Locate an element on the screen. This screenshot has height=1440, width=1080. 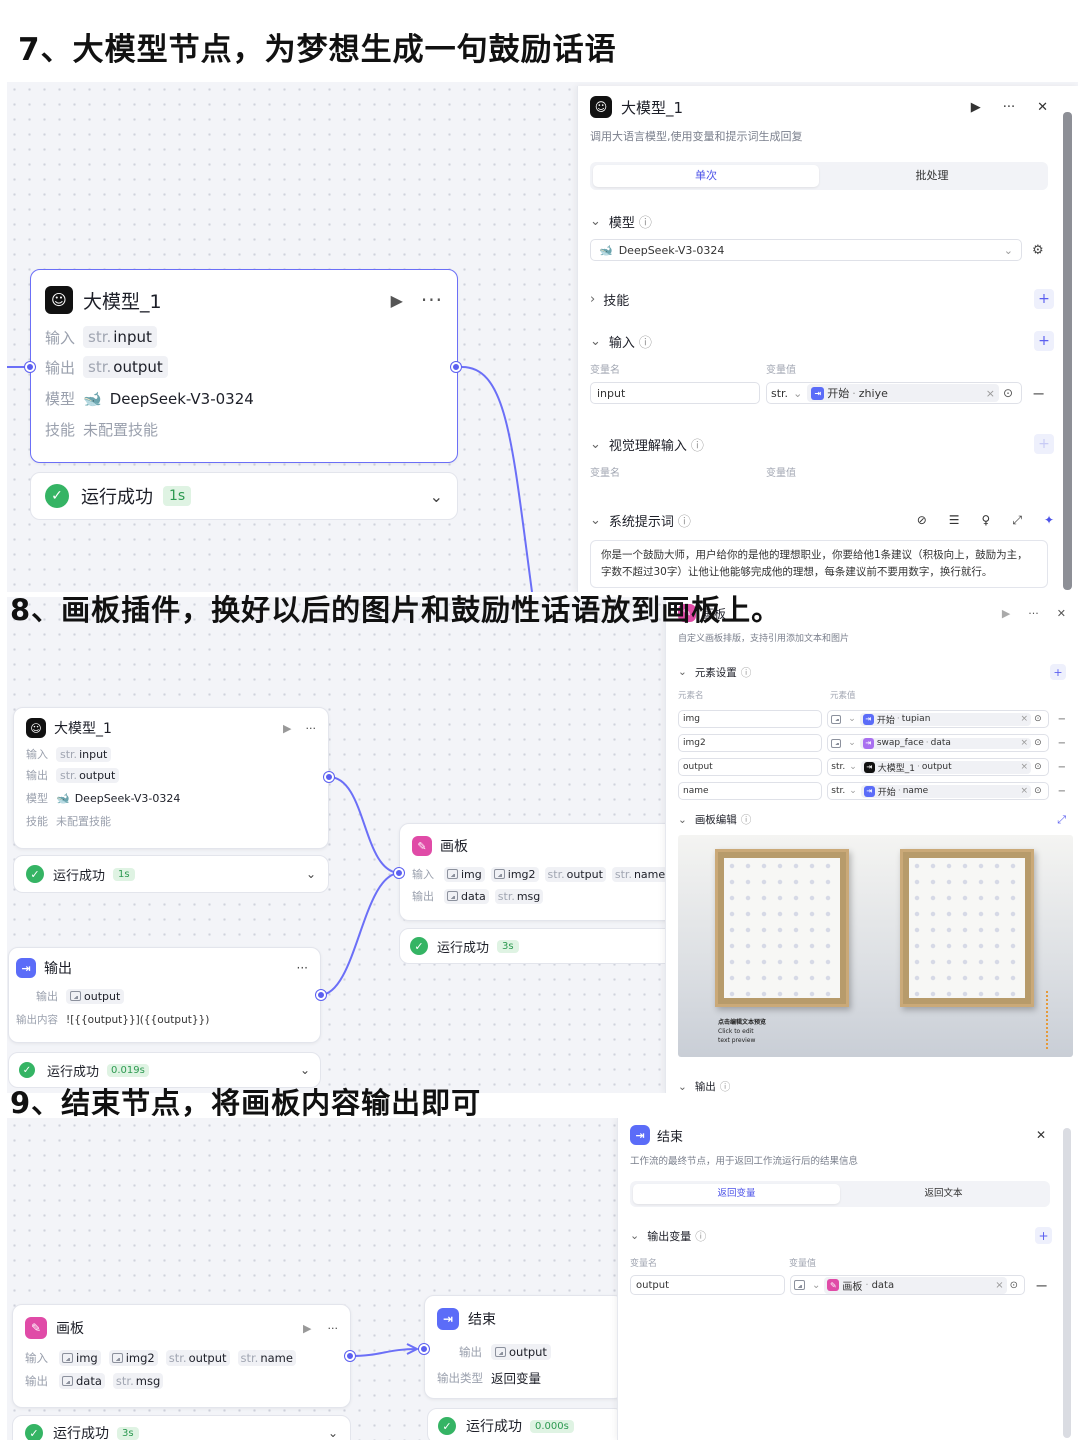
tab-return-text: 返回文本 is located at coordinates (943, 1194).